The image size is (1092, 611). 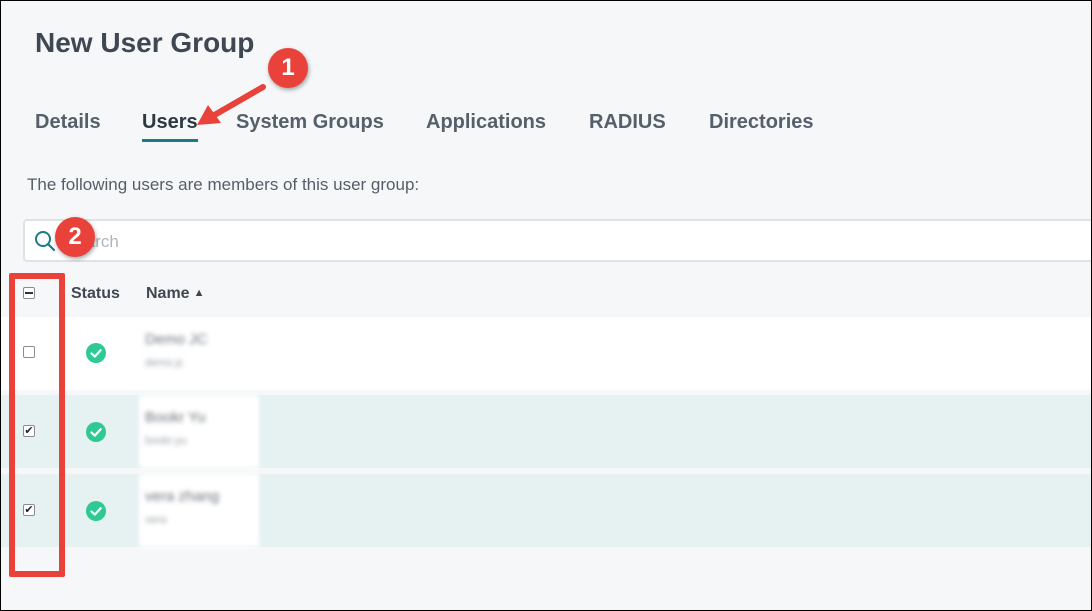 I want to click on tab-applications: Applications, so click(x=486, y=122).